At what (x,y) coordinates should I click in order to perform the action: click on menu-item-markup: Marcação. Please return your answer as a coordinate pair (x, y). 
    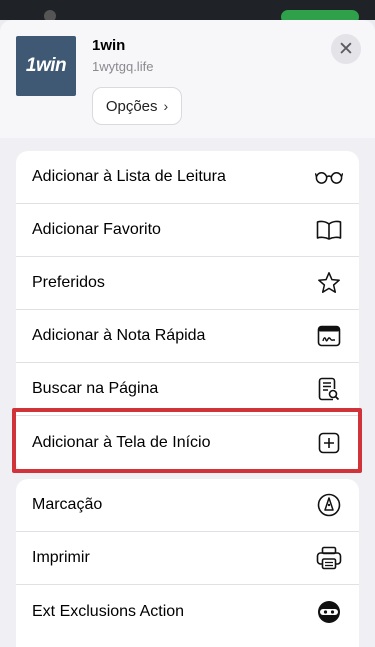
    Looking at the image, I should click on (187, 505).